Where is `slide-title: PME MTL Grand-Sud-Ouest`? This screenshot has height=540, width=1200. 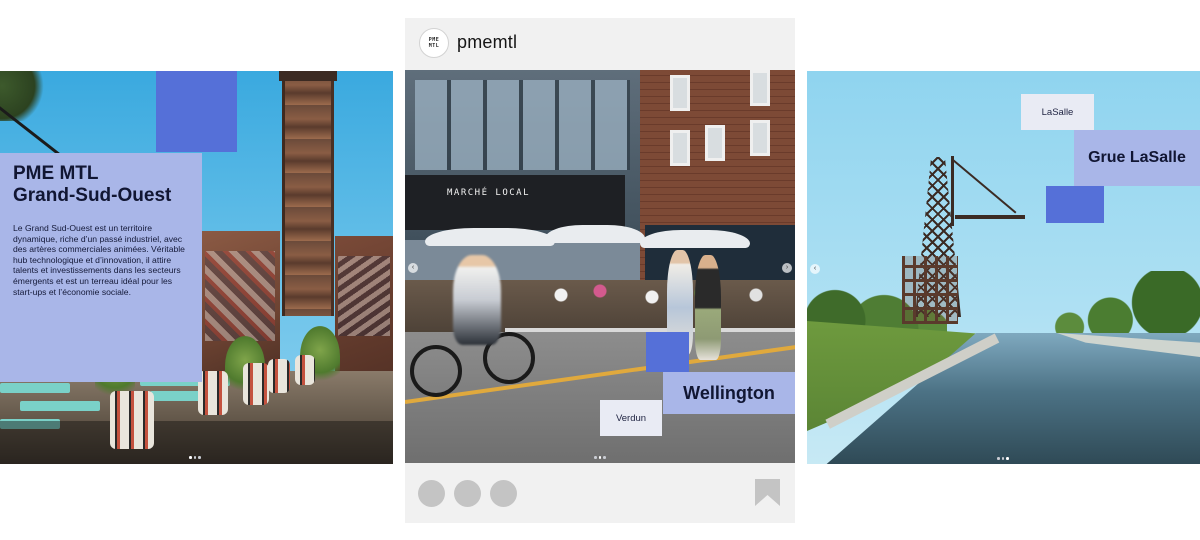
slide-title: PME MTL Grand-Sud-Ouest is located at coordinates (92, 184).